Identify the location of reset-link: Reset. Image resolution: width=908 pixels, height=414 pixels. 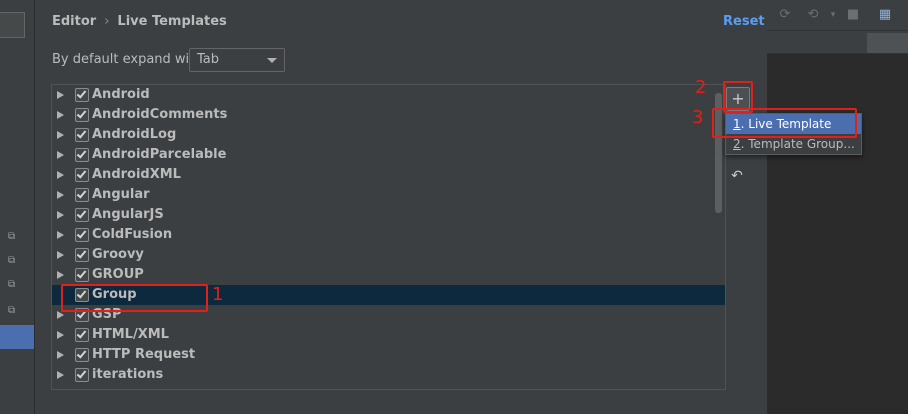
(744, 21).